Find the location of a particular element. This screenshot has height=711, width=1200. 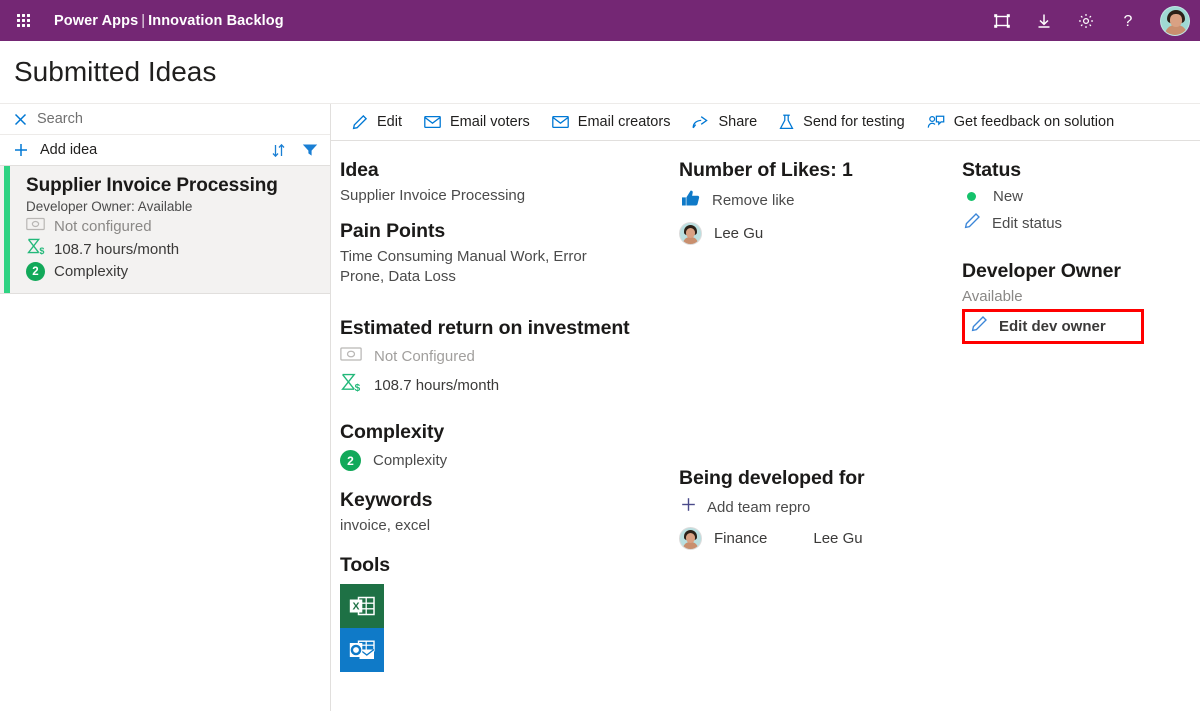

search-row: Search is located at coordinates (165, 119).